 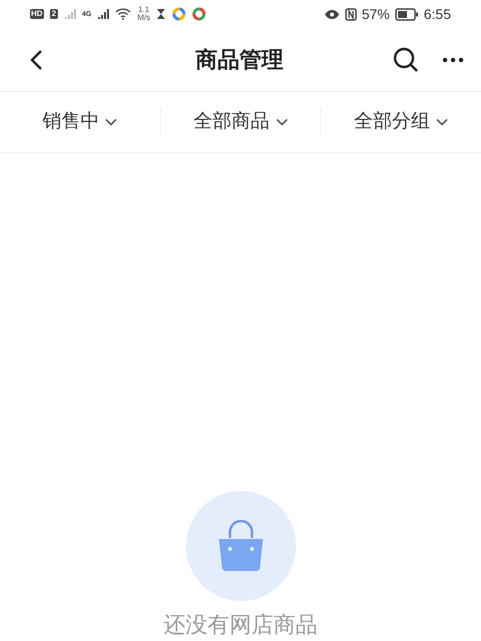 I want to click on search-icon, so click(x=406, y=60).